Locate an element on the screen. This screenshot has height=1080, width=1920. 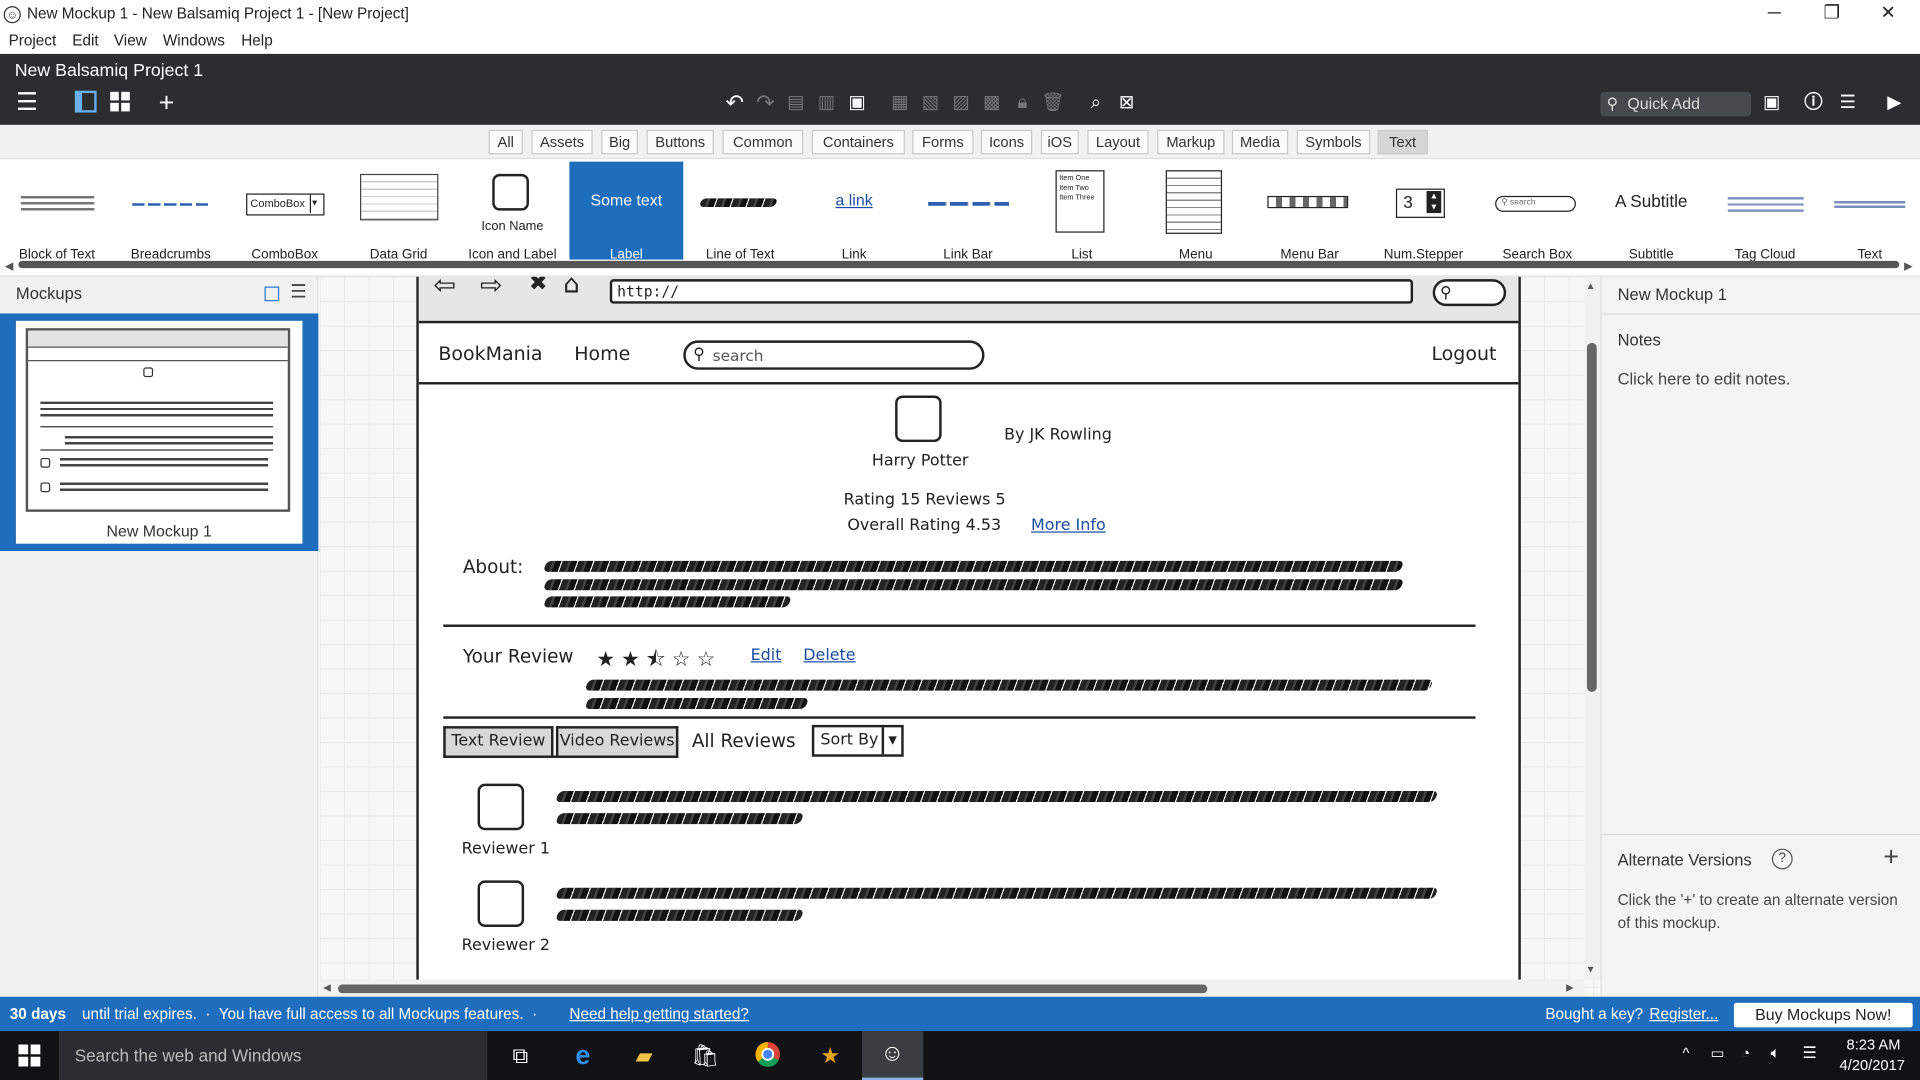
clock-date: 4/20/2017 is located at coordinates (1872, 1065).